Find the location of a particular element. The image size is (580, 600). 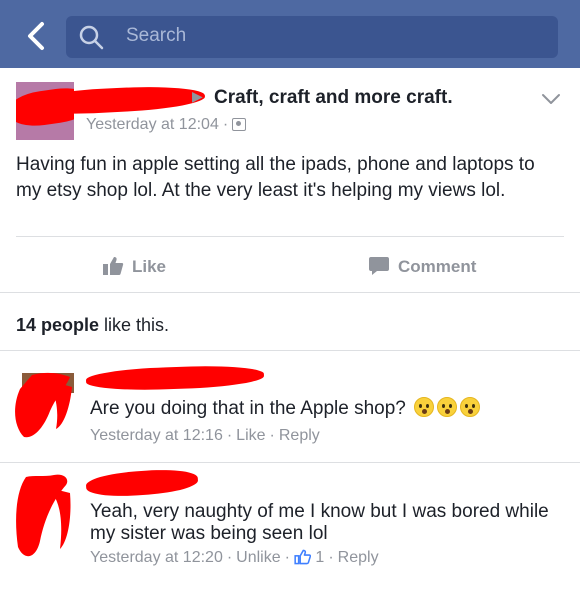

group-privacy-icon is located at coordinates (239, 124).